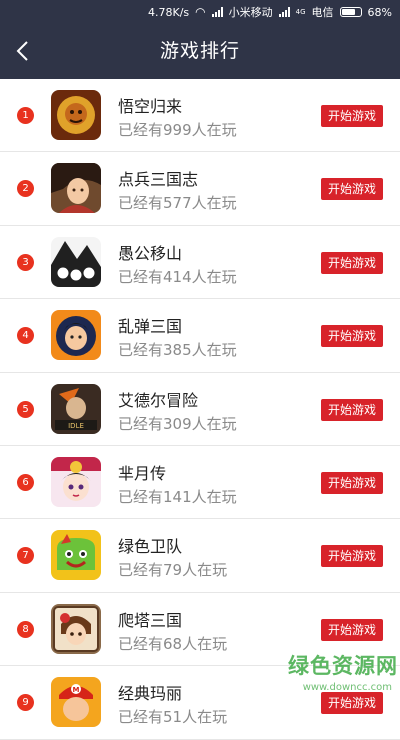 The width and height of the screenshot is (400, 740). I want to click on player-count: 已经有68人在玩, so click(173, 643).